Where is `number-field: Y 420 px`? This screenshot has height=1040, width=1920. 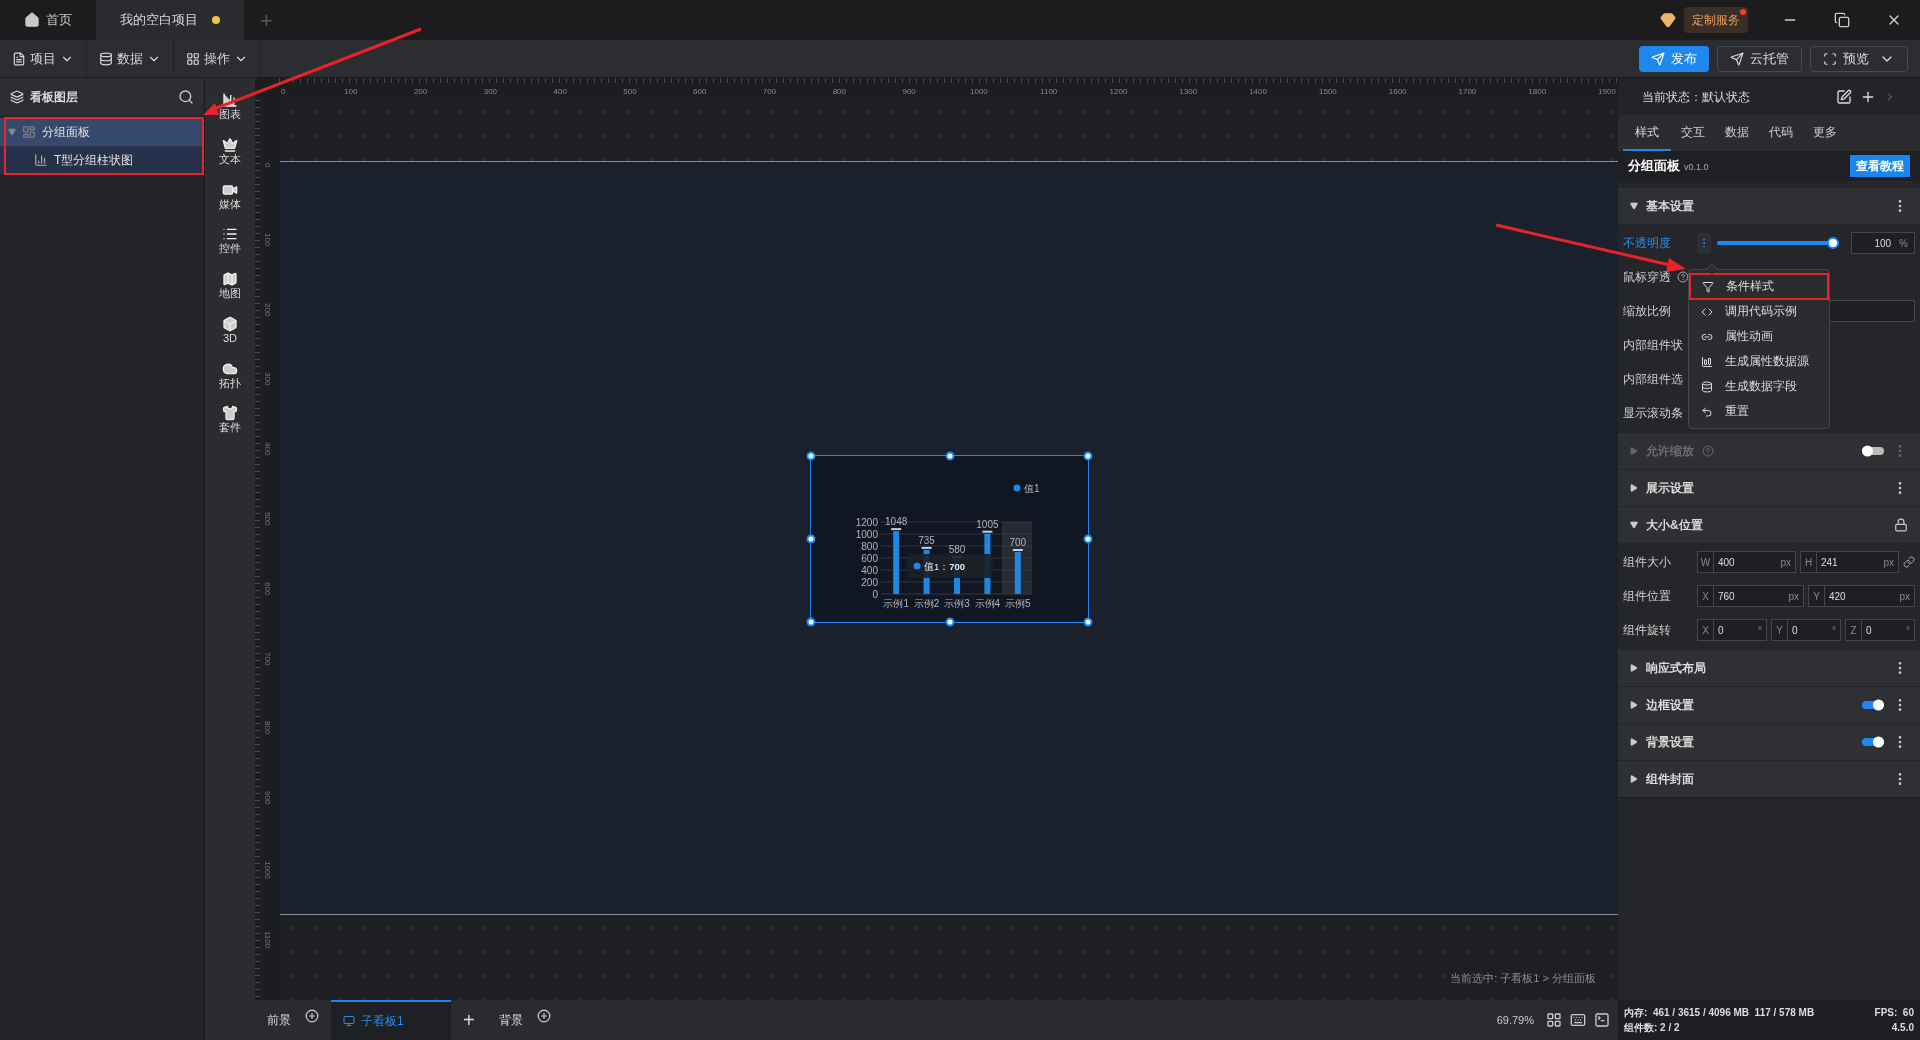
number-field: Y 420 px is located at coordinates (1861, 596).